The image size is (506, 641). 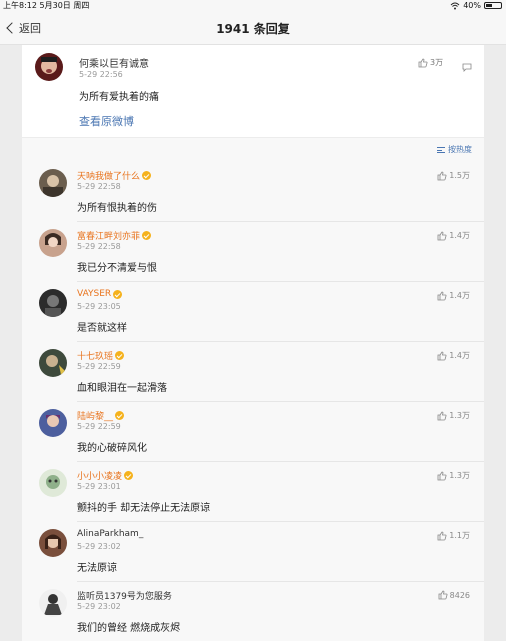 What do you see at coordinates (95, 357) in the screenshot?
I see `comment-author-name: 十七玖瑶` at bounding box center [95, 357].